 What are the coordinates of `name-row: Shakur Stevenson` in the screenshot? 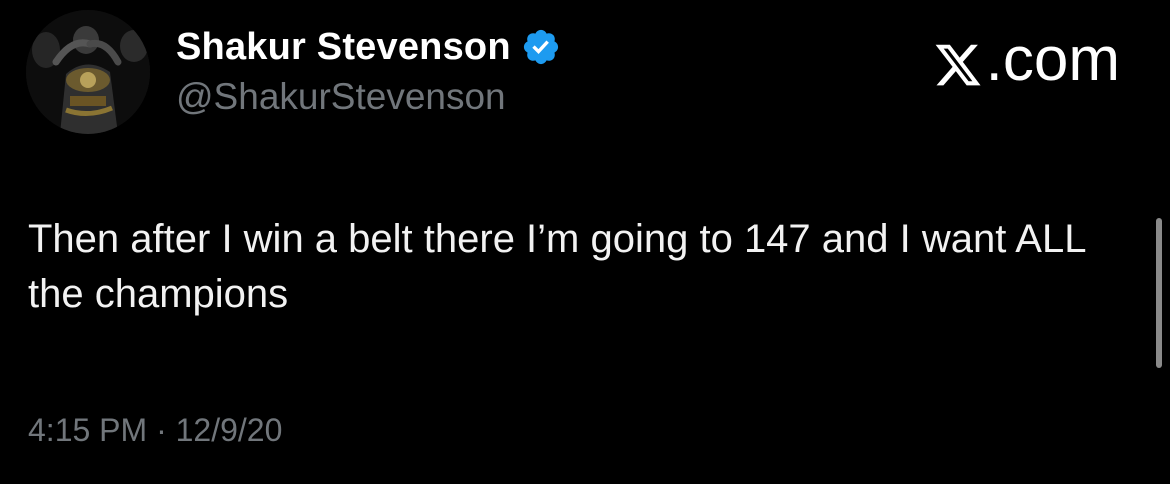 It's located at (368, 47).